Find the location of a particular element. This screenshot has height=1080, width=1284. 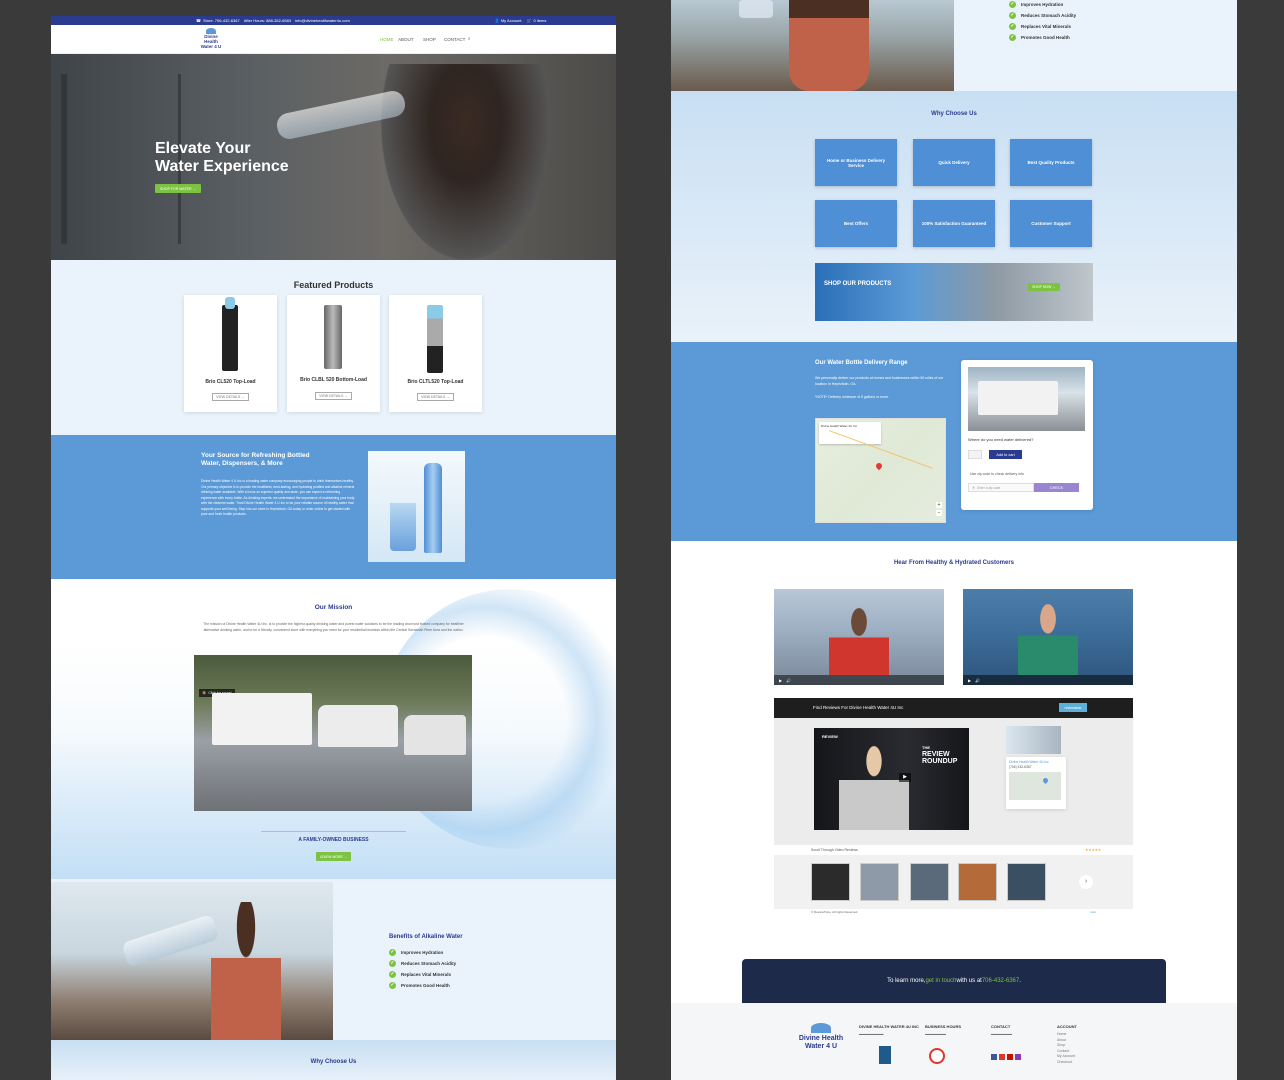

zip-input: ⦿ Enter a zip code is located at coordinates (1001, 487).